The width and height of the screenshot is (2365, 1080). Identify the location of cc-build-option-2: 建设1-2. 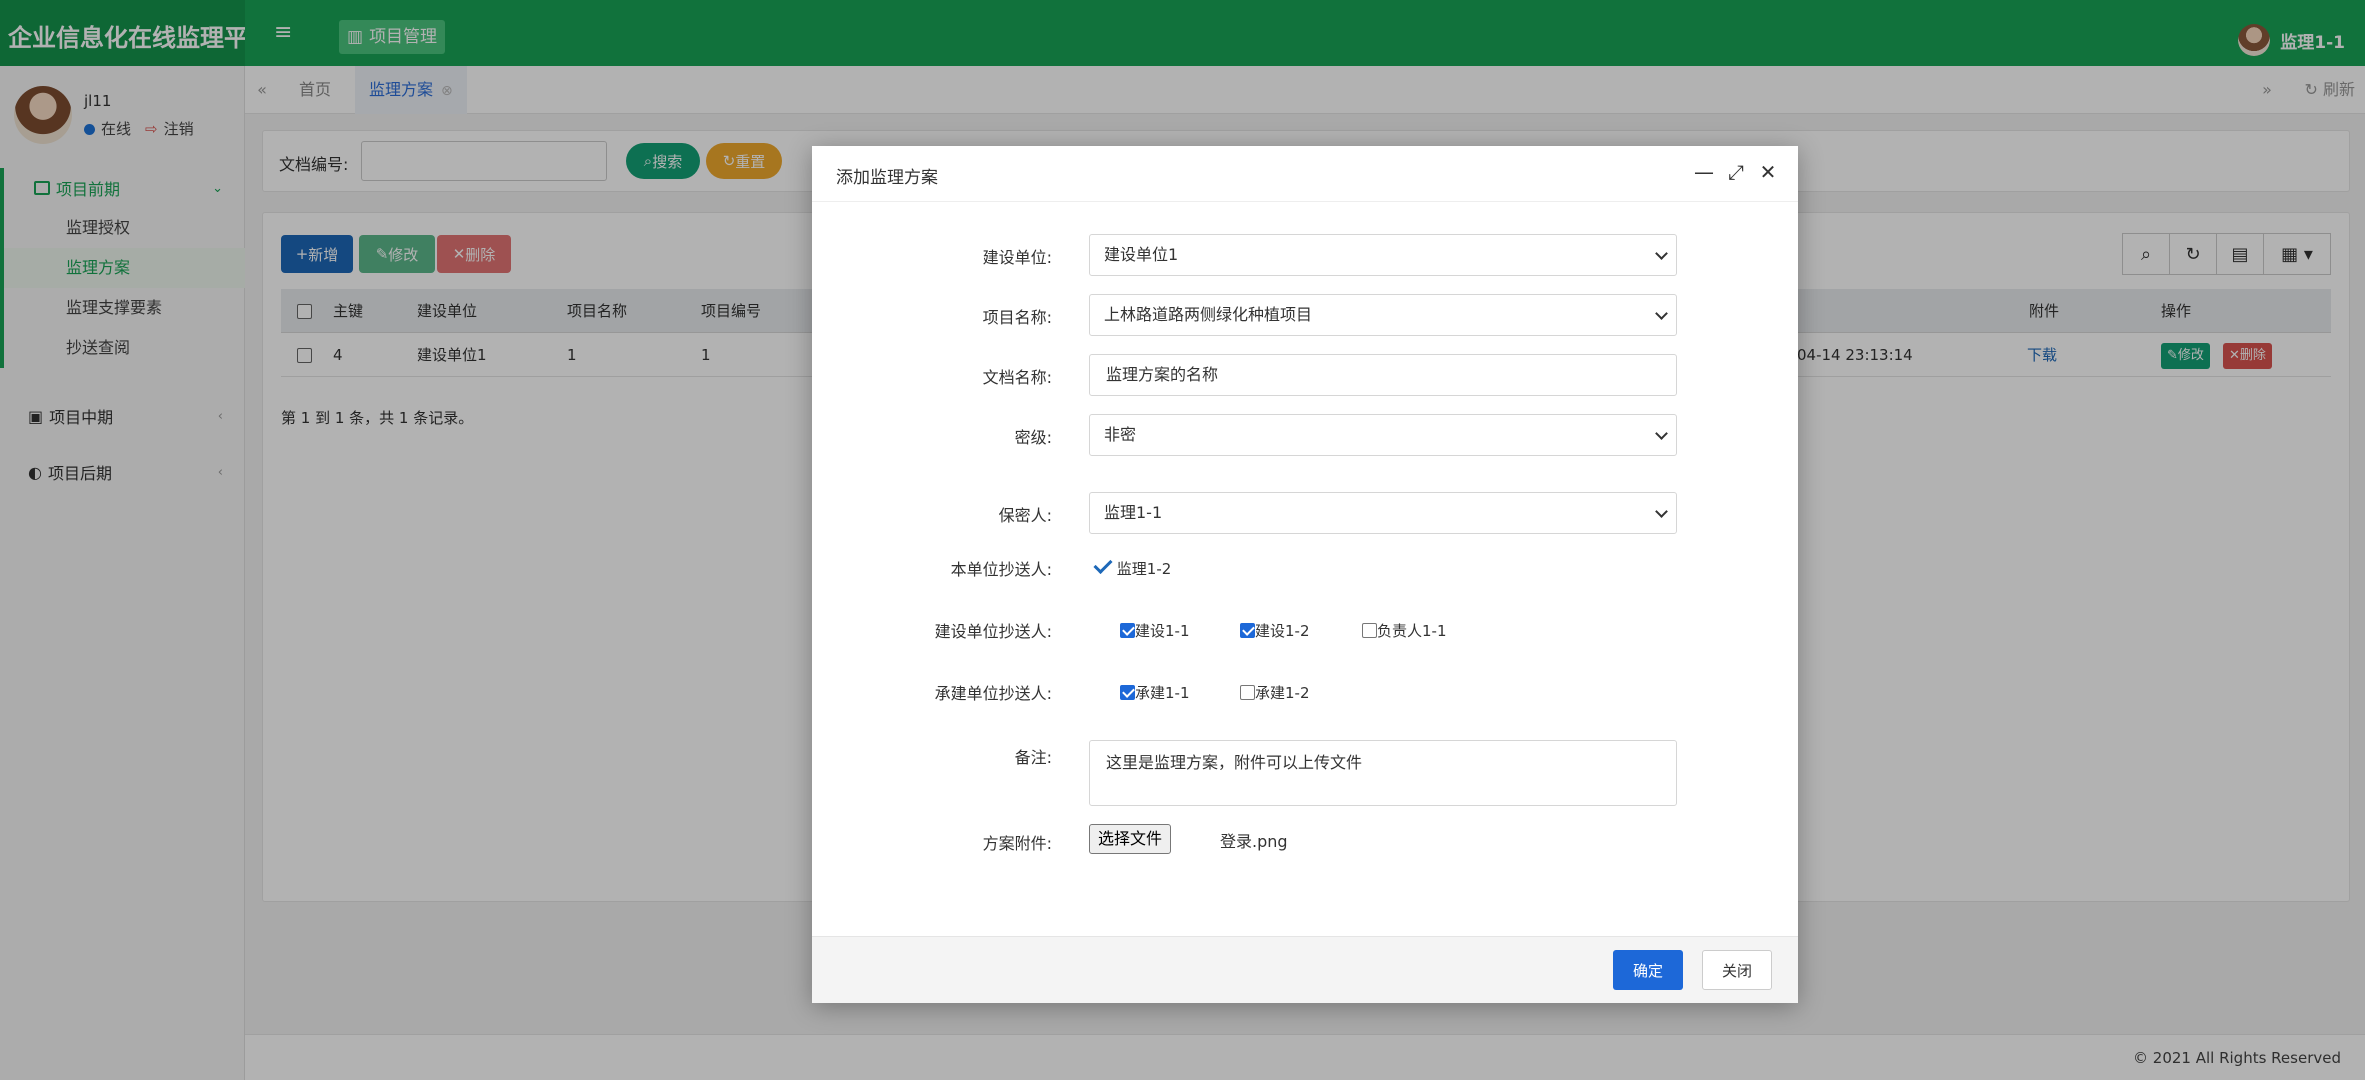
(1275, 630).